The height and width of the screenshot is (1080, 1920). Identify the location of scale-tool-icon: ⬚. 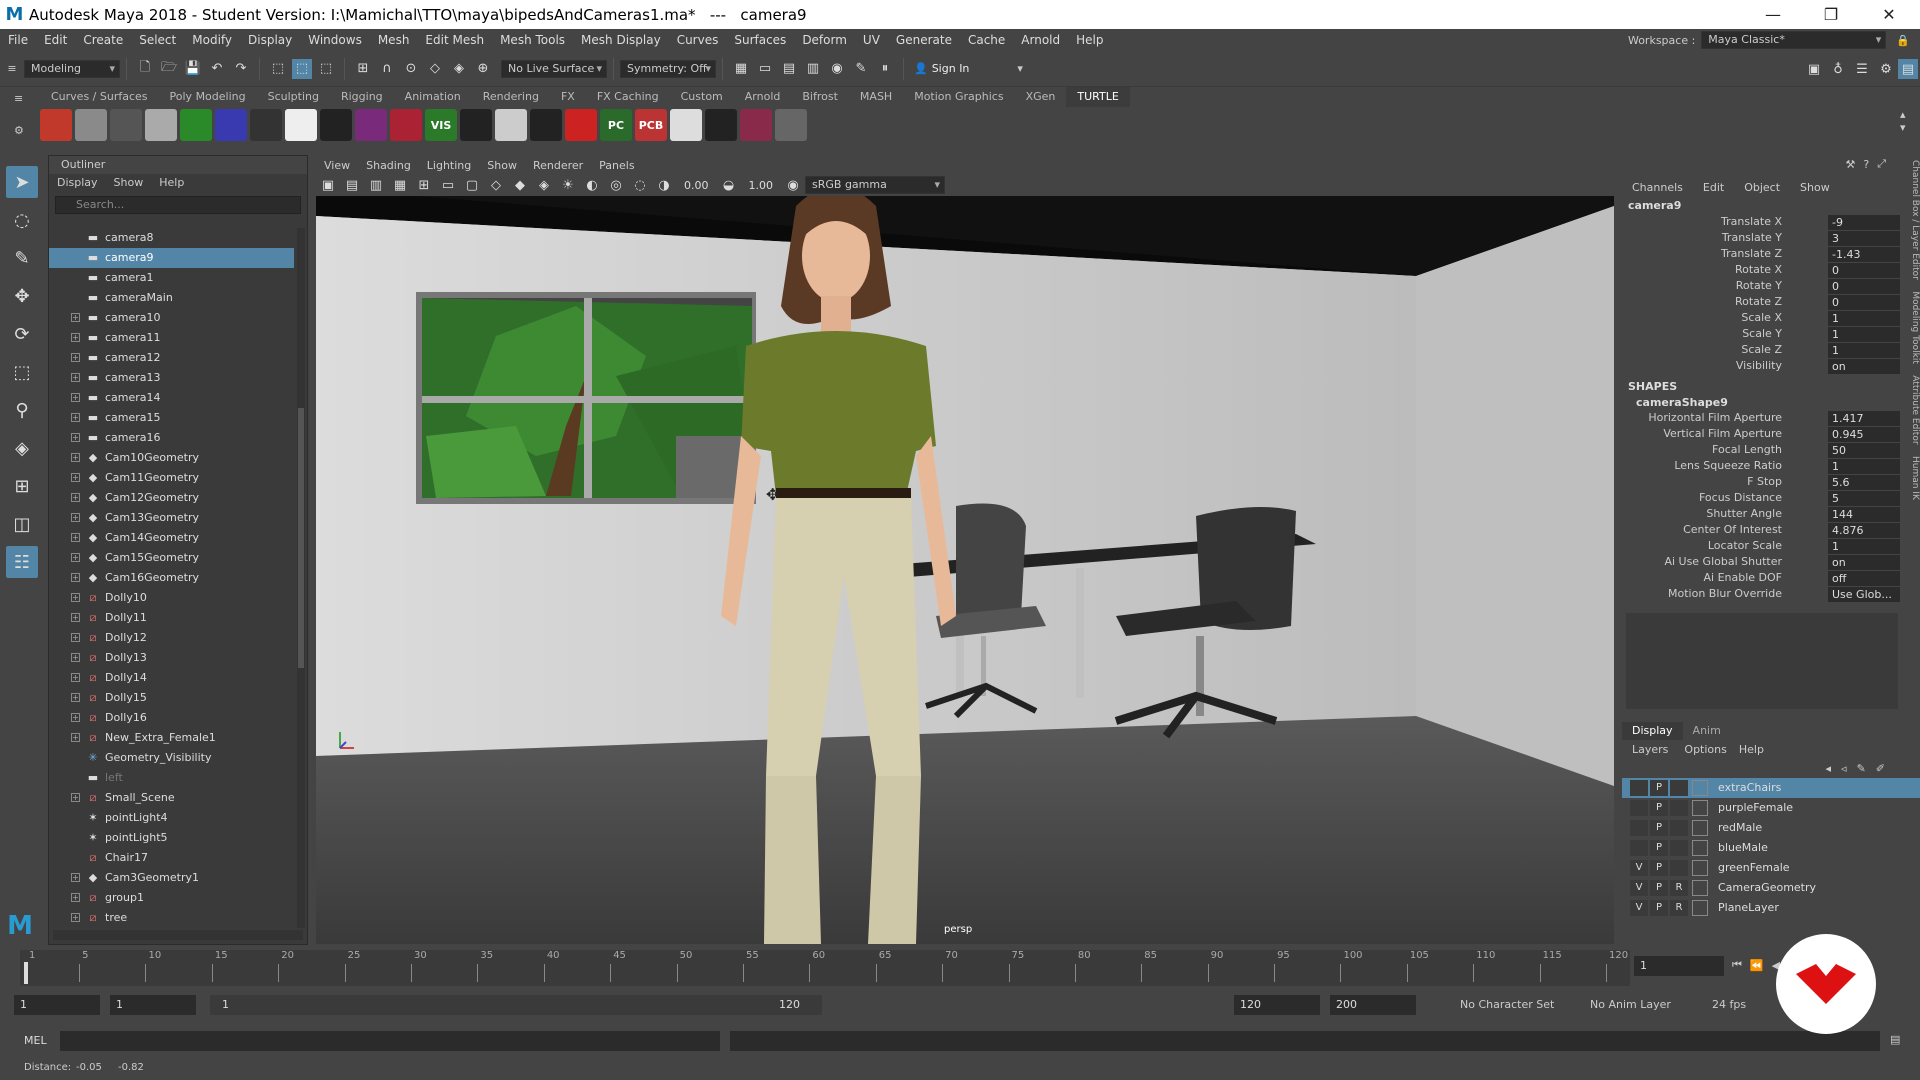
(22, 372).